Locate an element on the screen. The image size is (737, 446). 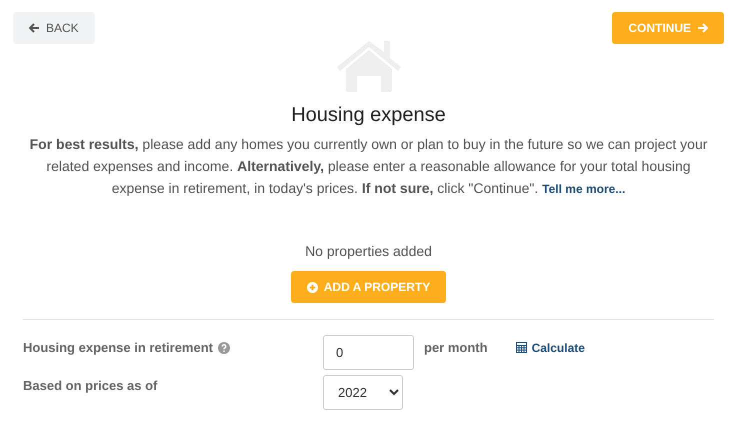
page-title: Housing expense is located at coordinates (368, 115).